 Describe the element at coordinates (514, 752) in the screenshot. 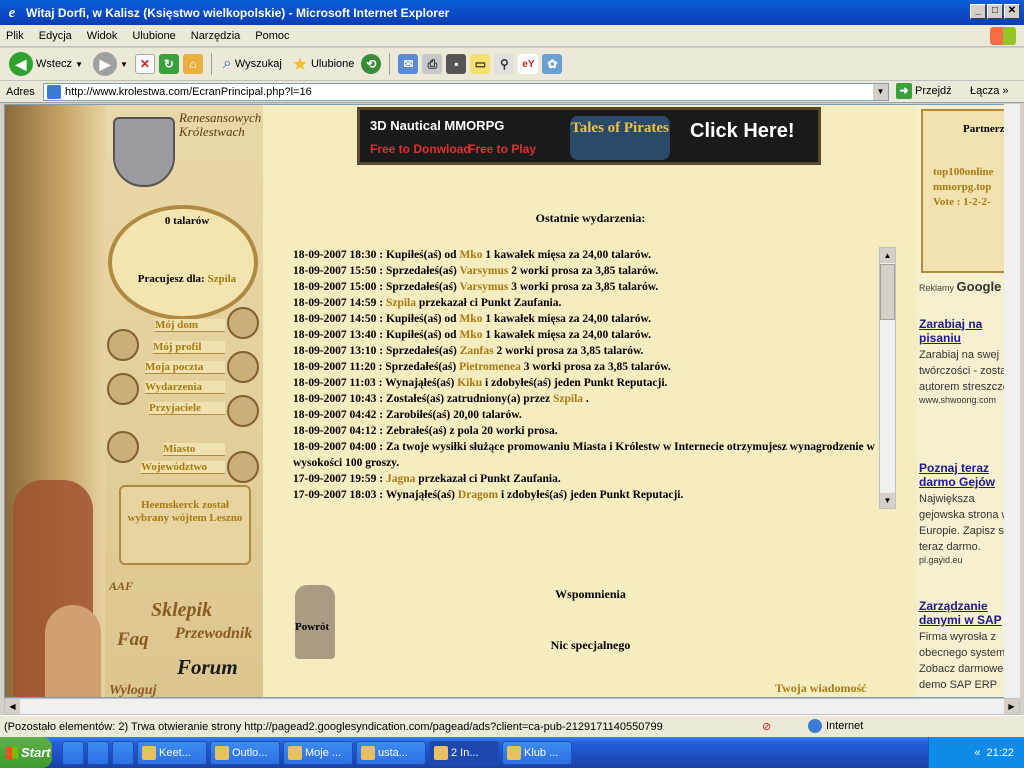

I see `opera-icon` at that location.